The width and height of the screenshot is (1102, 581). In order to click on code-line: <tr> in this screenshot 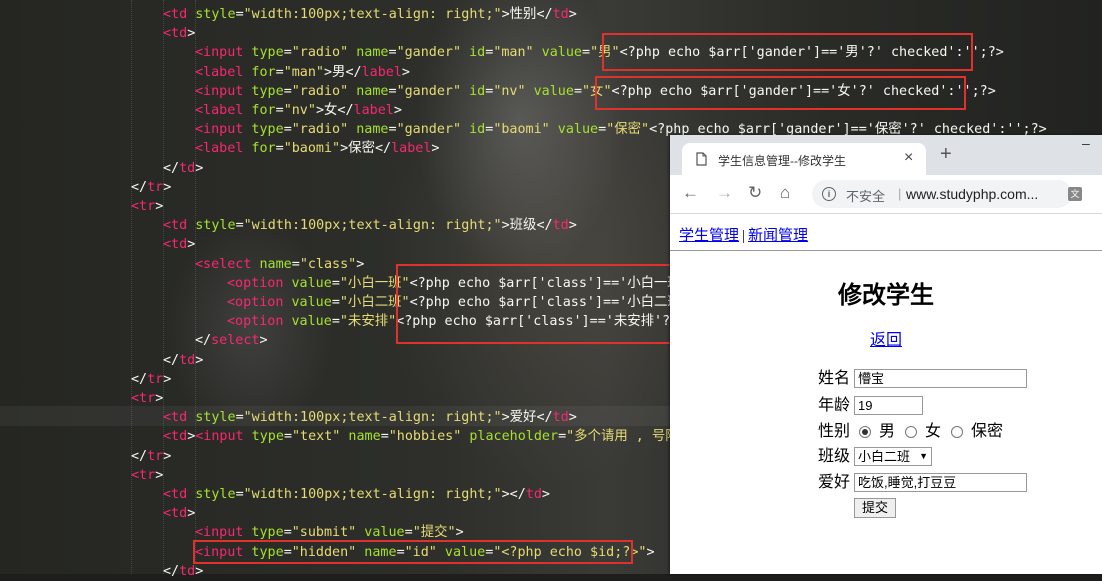, I will do `click(147, 398)`.